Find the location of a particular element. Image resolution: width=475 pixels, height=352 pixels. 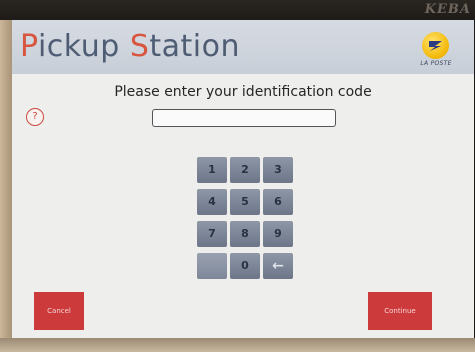

key-1: 1 is located at coordinates (212, 170).